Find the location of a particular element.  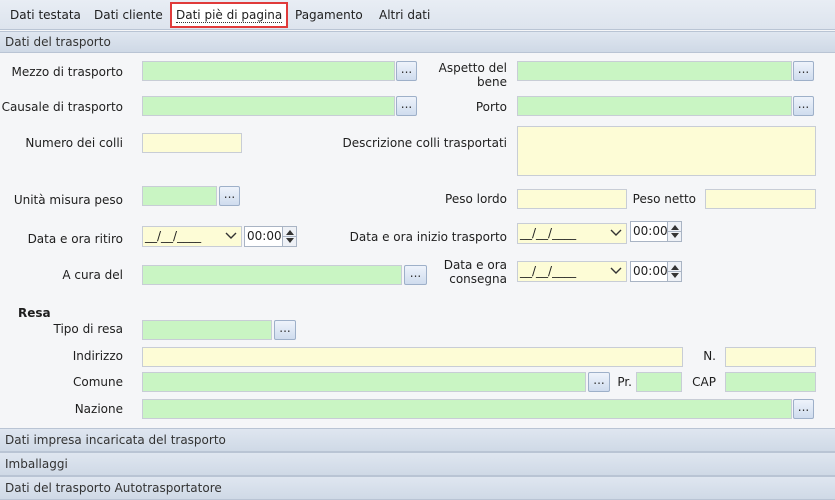

tab-dati-pie-di-pagina-label: Dati piè di pagina is located at coordinates (229, 15).